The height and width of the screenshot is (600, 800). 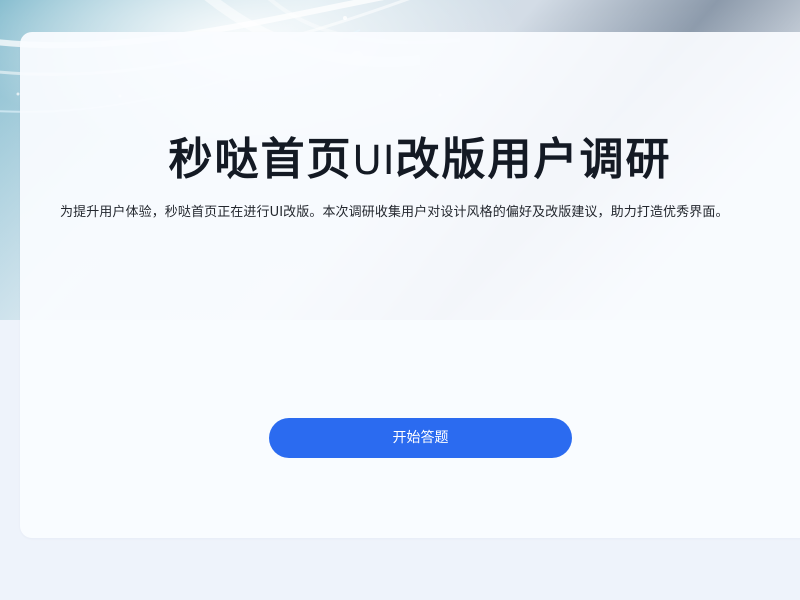 I want to click on title-text-part-1: 秒哒首页, so click(x=260, y=159).